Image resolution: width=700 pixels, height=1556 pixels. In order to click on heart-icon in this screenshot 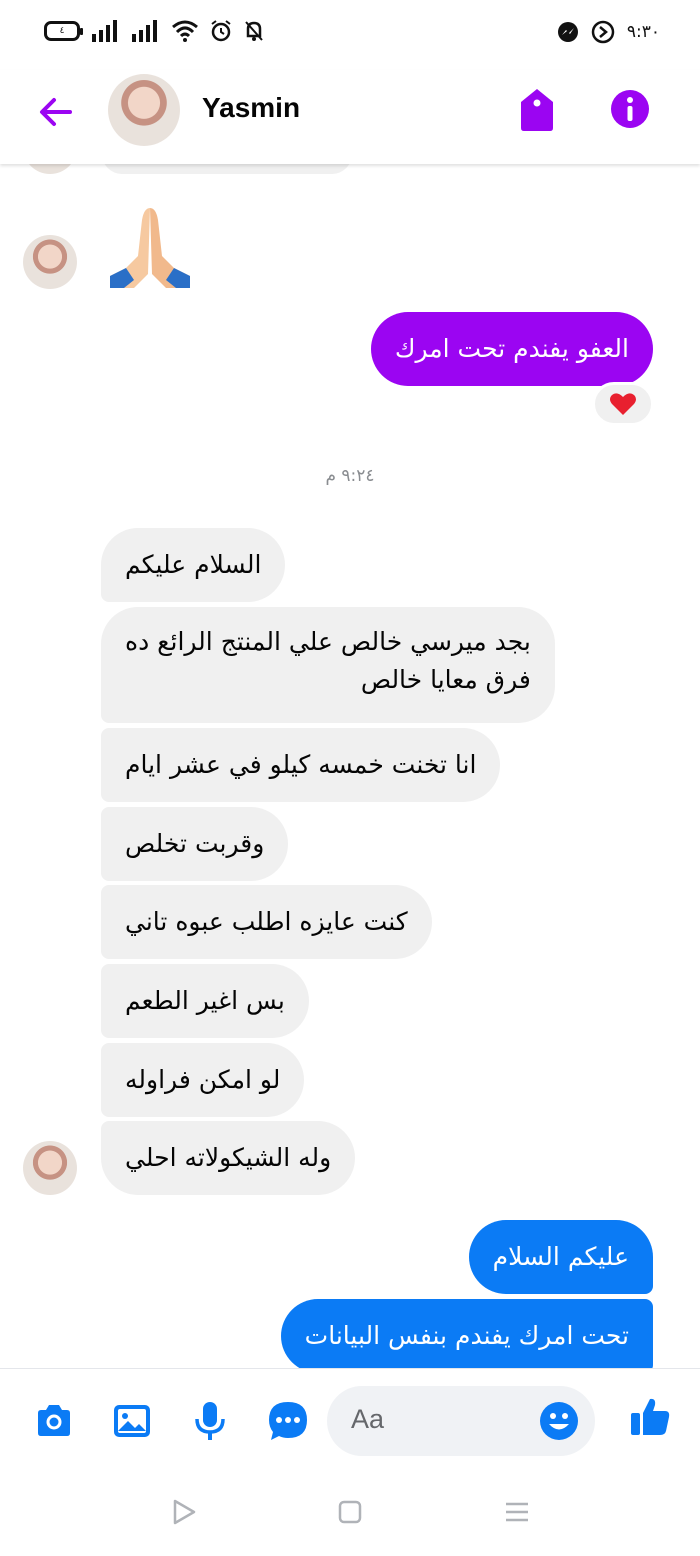, I will do `click(623, 404)`.